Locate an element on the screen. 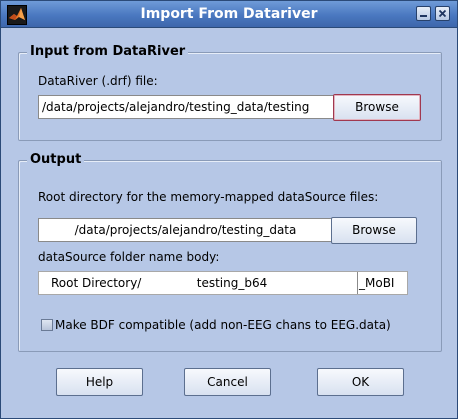 The image size is (458, 419). minimize-icon is located at coordinates (423, 16).